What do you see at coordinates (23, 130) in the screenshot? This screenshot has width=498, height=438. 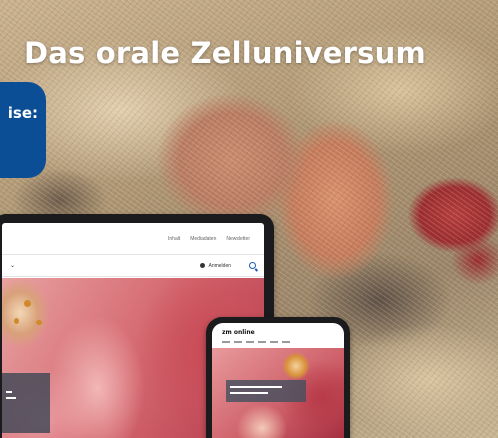 I see `promo-badge: ise:` at bounding box center [23, 130].